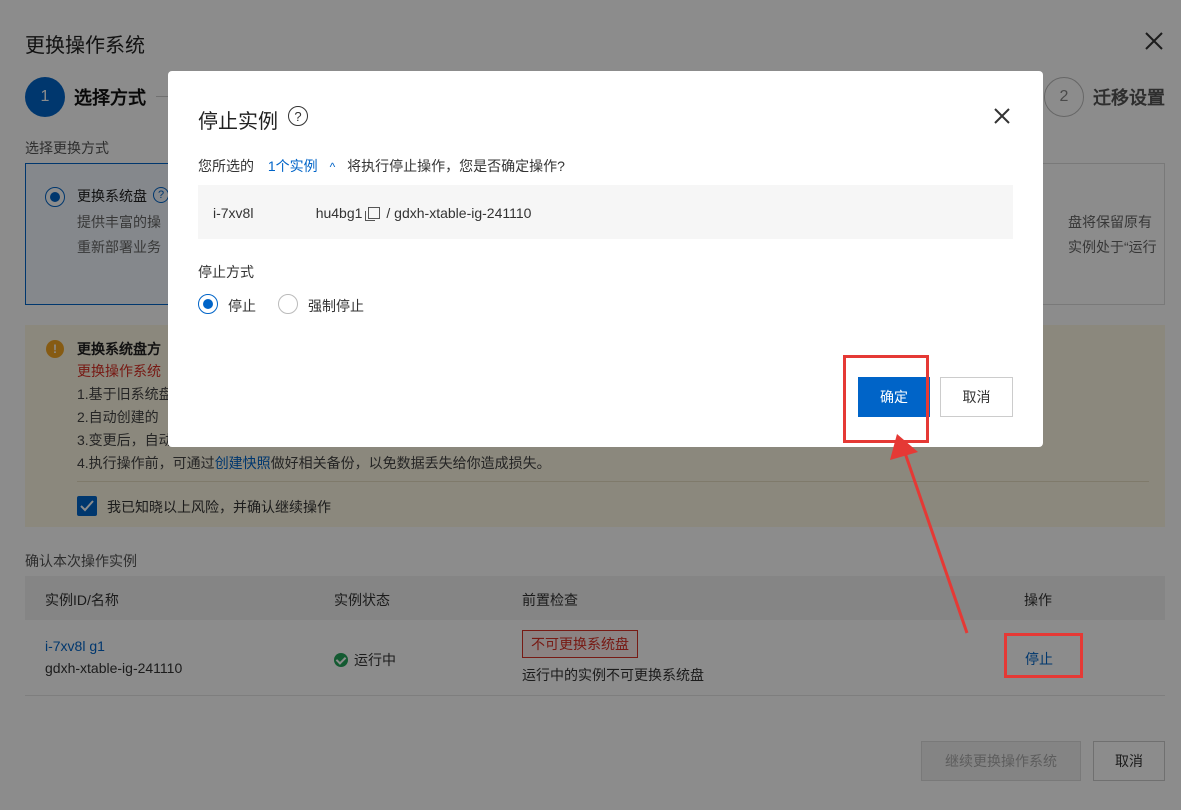 This screenshot has height=810, width=1181. I want to click on dialog-message: 您所选的 1个实例 ^ 将执行停止操作，您是否确定操作?, so click(381, 166).